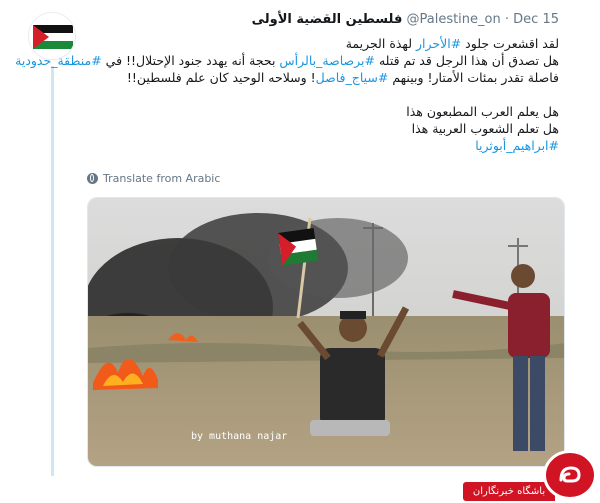 This screenshot has height=503, width=600. I want to click on watermark-glyph, so click(570, 474).